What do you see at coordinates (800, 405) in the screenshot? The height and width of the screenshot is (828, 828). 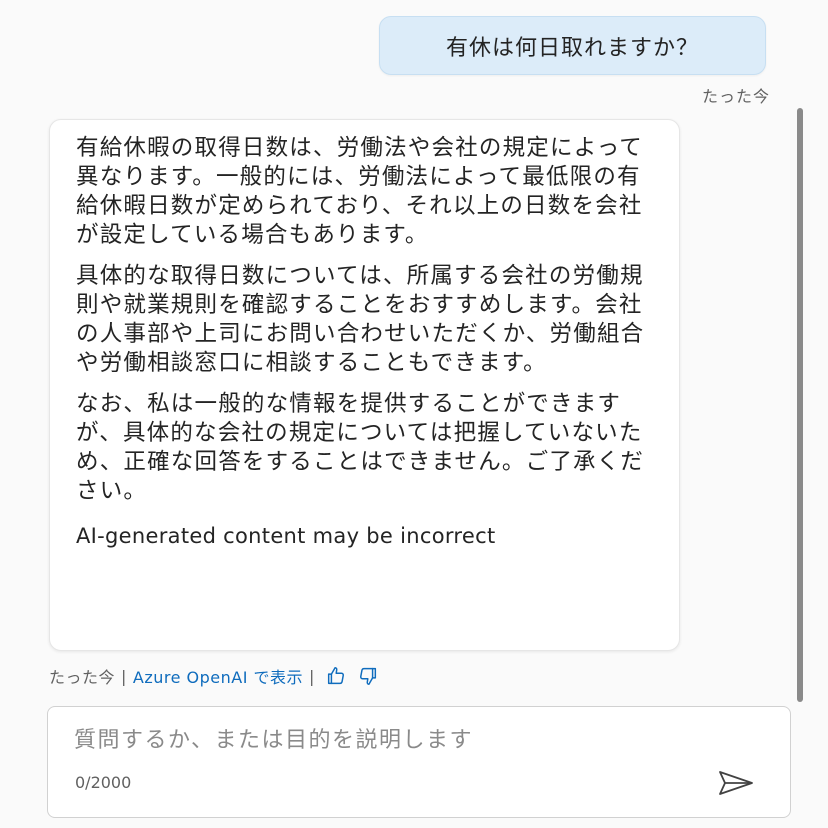 I see `chat-scrollbar` at bounding box center [800, 405].